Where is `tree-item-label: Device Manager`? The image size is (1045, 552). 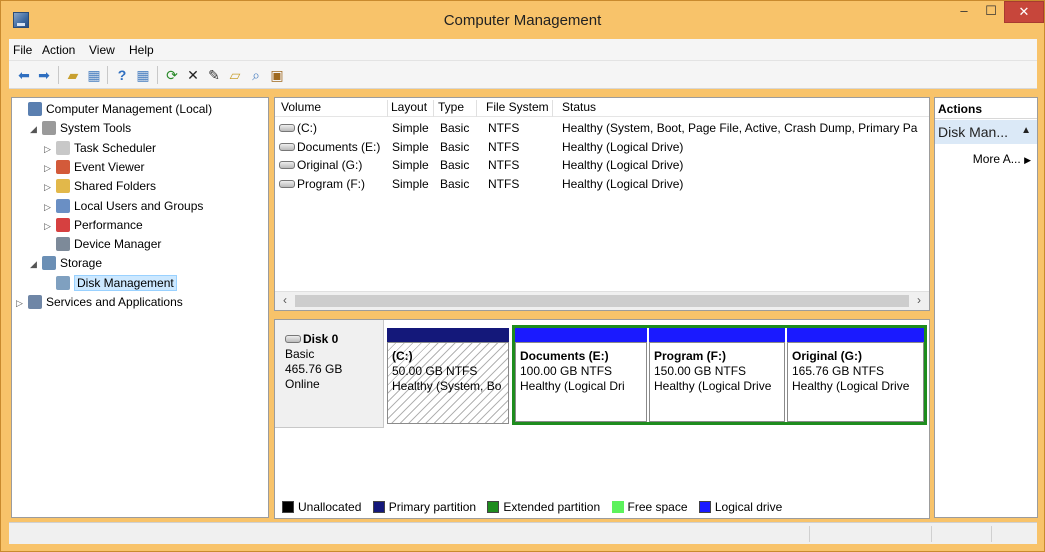
tree-item-label: Device Manager is located at coordinates (118, 244).